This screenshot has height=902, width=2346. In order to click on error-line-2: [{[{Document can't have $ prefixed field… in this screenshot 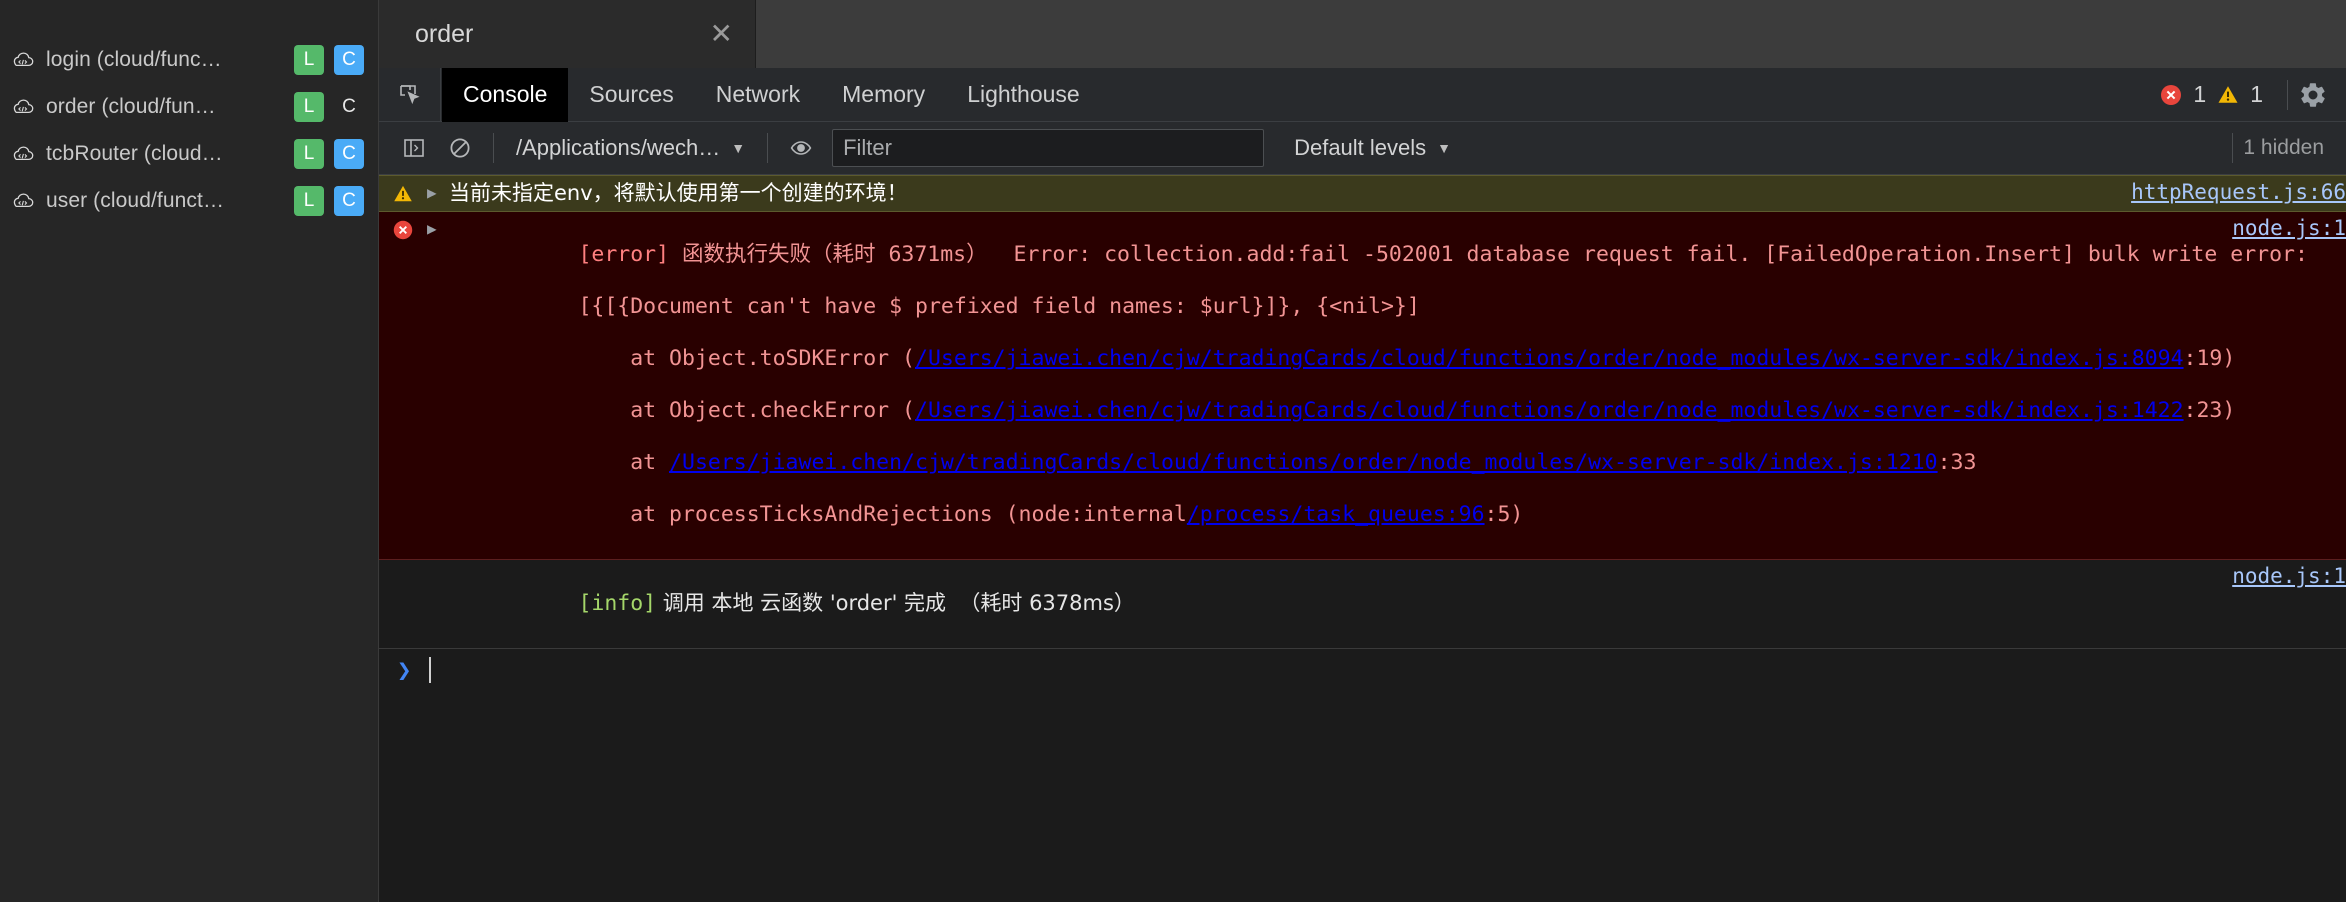, I will do `click(999, 306)`.